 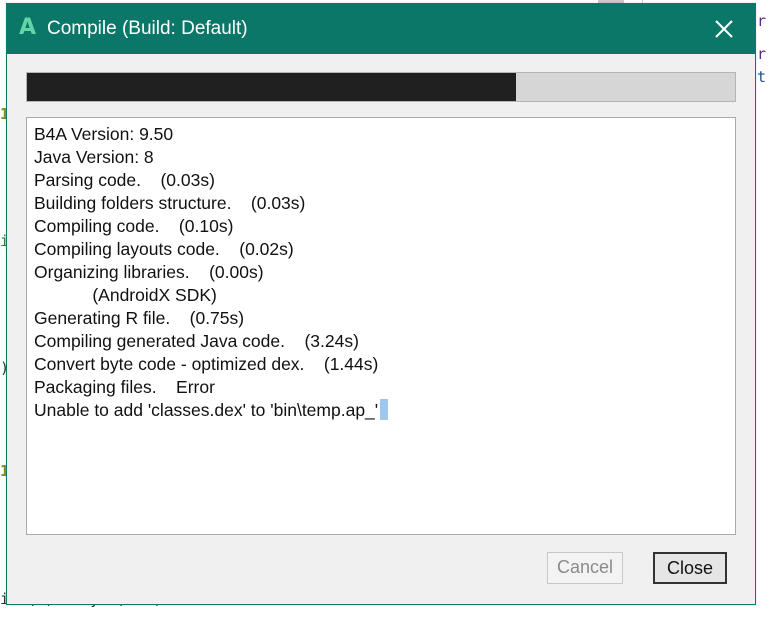 What do you see at coordinates (94, 157) in the screenshot?
I see `log-line: Java Version: 8` at bounding box center [94, 157].